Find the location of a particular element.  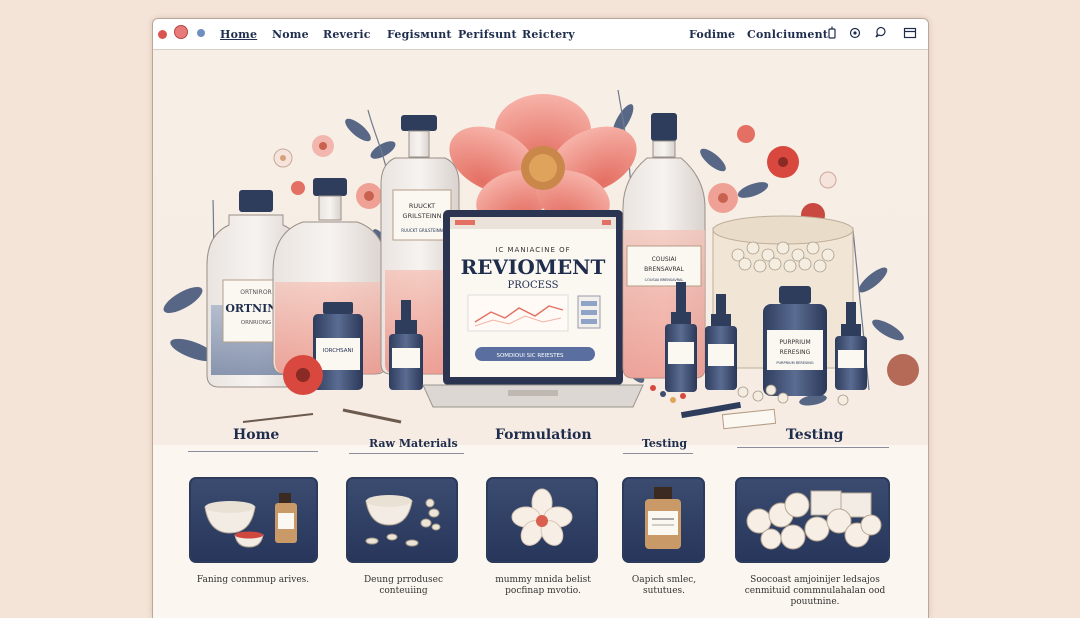

svg-text: RERESING is located at coordinates (795, 352).